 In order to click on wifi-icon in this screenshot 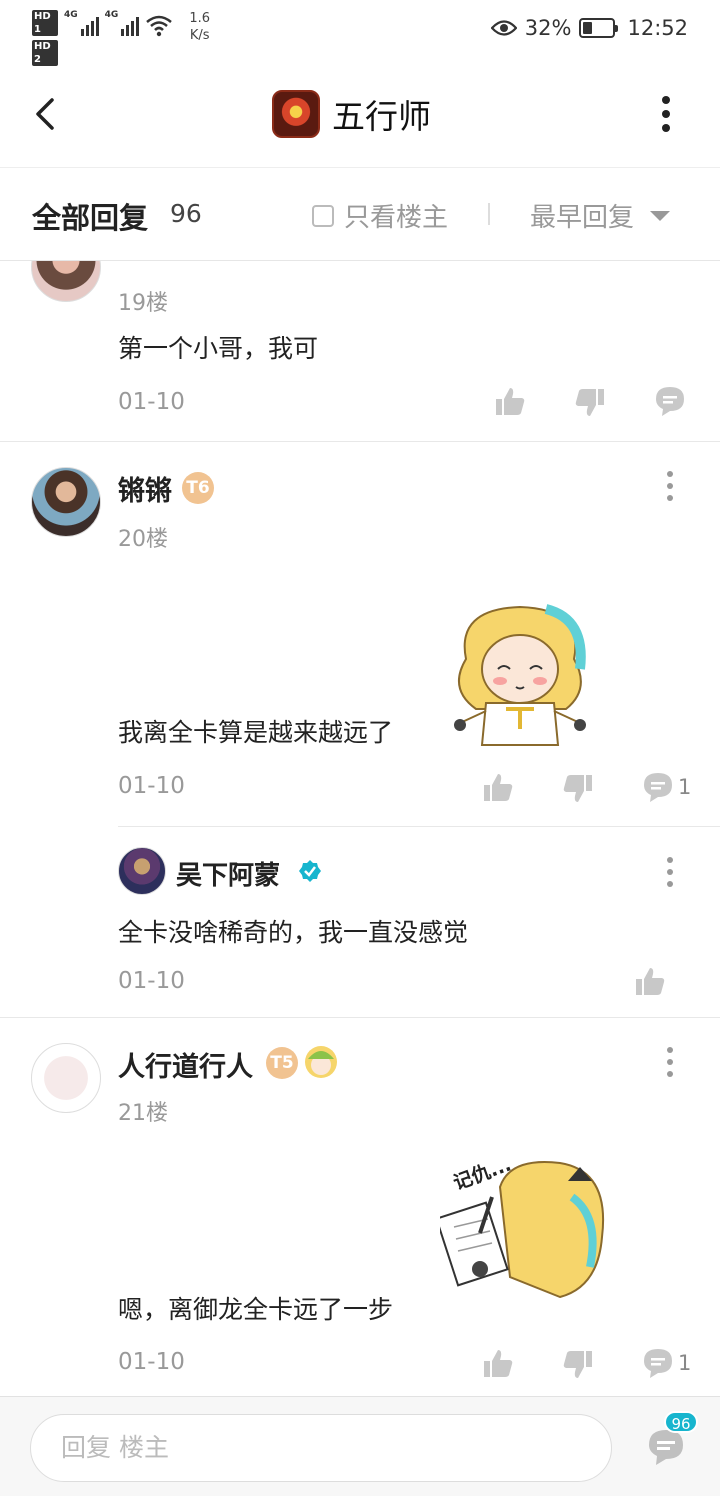, I will do `click(159, 26)`.